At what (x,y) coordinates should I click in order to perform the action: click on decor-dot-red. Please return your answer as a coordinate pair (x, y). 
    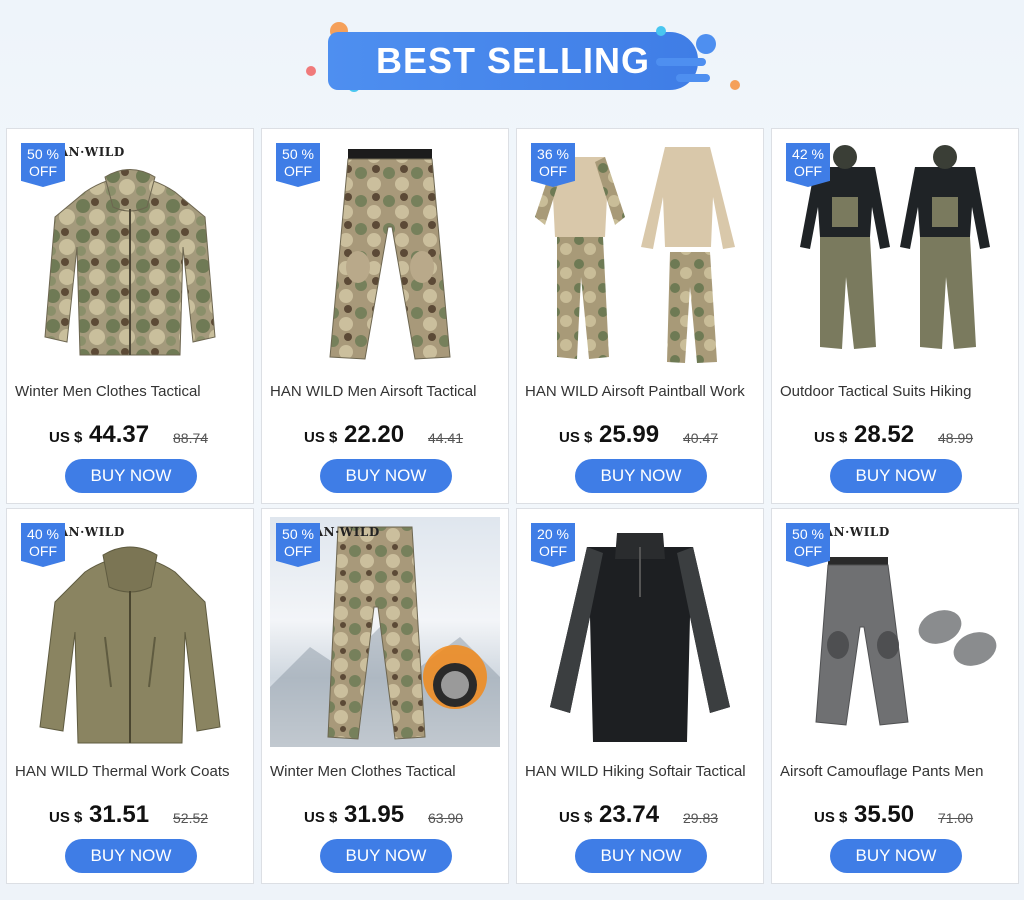
    Looking at the image, I should click on (311, 71).